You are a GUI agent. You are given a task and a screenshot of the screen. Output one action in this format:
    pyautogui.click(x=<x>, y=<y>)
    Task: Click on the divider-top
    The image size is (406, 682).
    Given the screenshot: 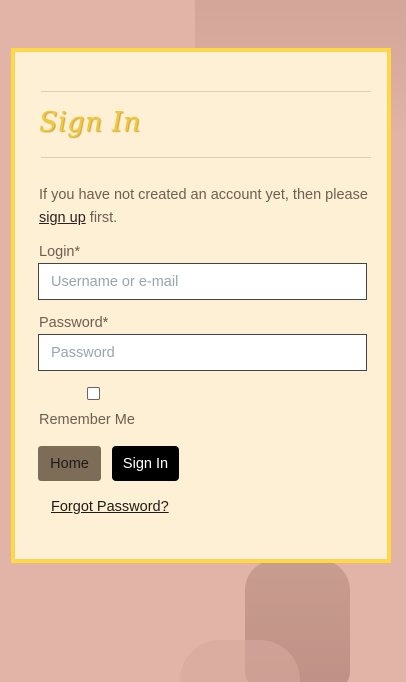 What is the action you would take?
    pyautogui.click(x=206, y=91)
    